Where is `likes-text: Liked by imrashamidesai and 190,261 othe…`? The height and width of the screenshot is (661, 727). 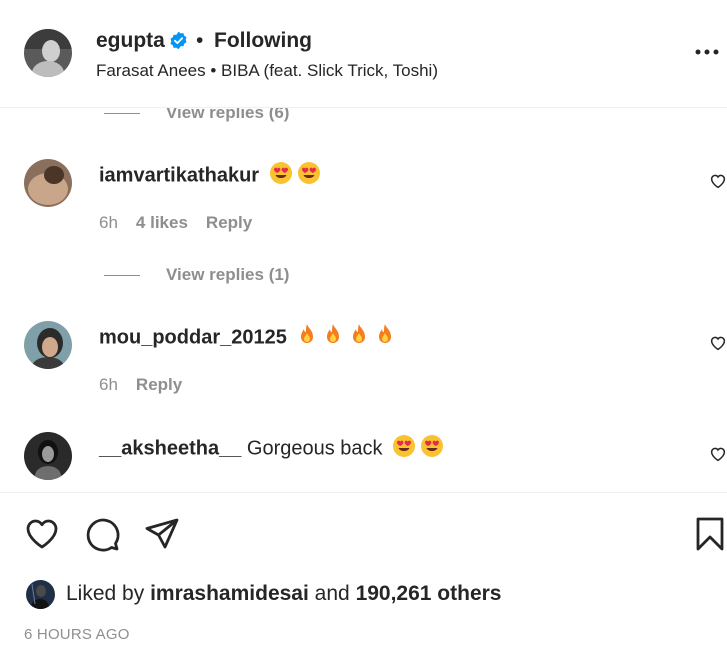 likes-text: Liked by imrashamidesai and 190,261 othe… is located at coordinates (284, 594).